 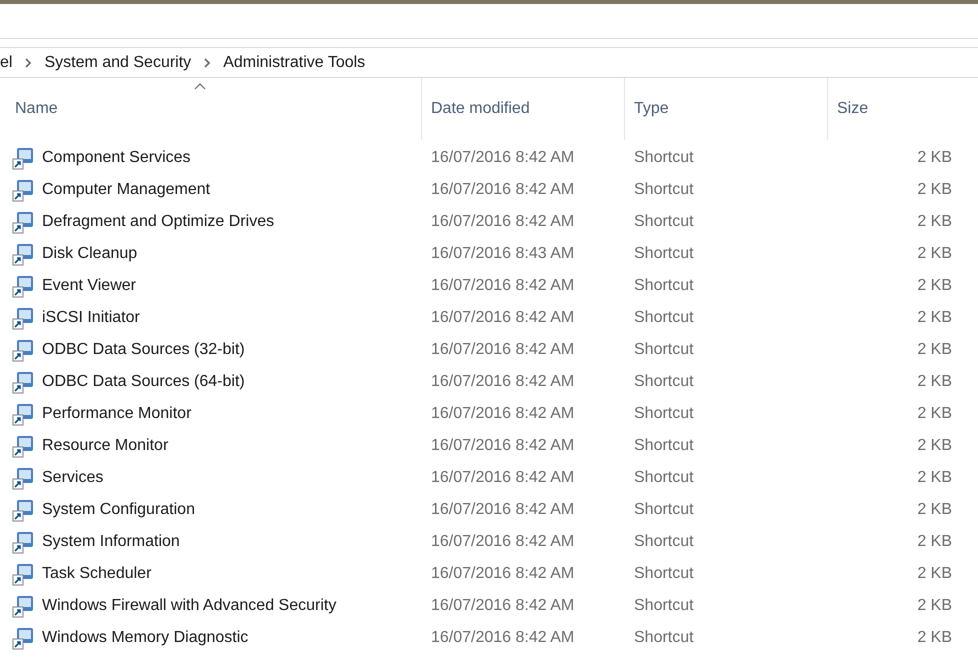 I want to click on file-name: Task Scheduler, so click(x=97, y=574).